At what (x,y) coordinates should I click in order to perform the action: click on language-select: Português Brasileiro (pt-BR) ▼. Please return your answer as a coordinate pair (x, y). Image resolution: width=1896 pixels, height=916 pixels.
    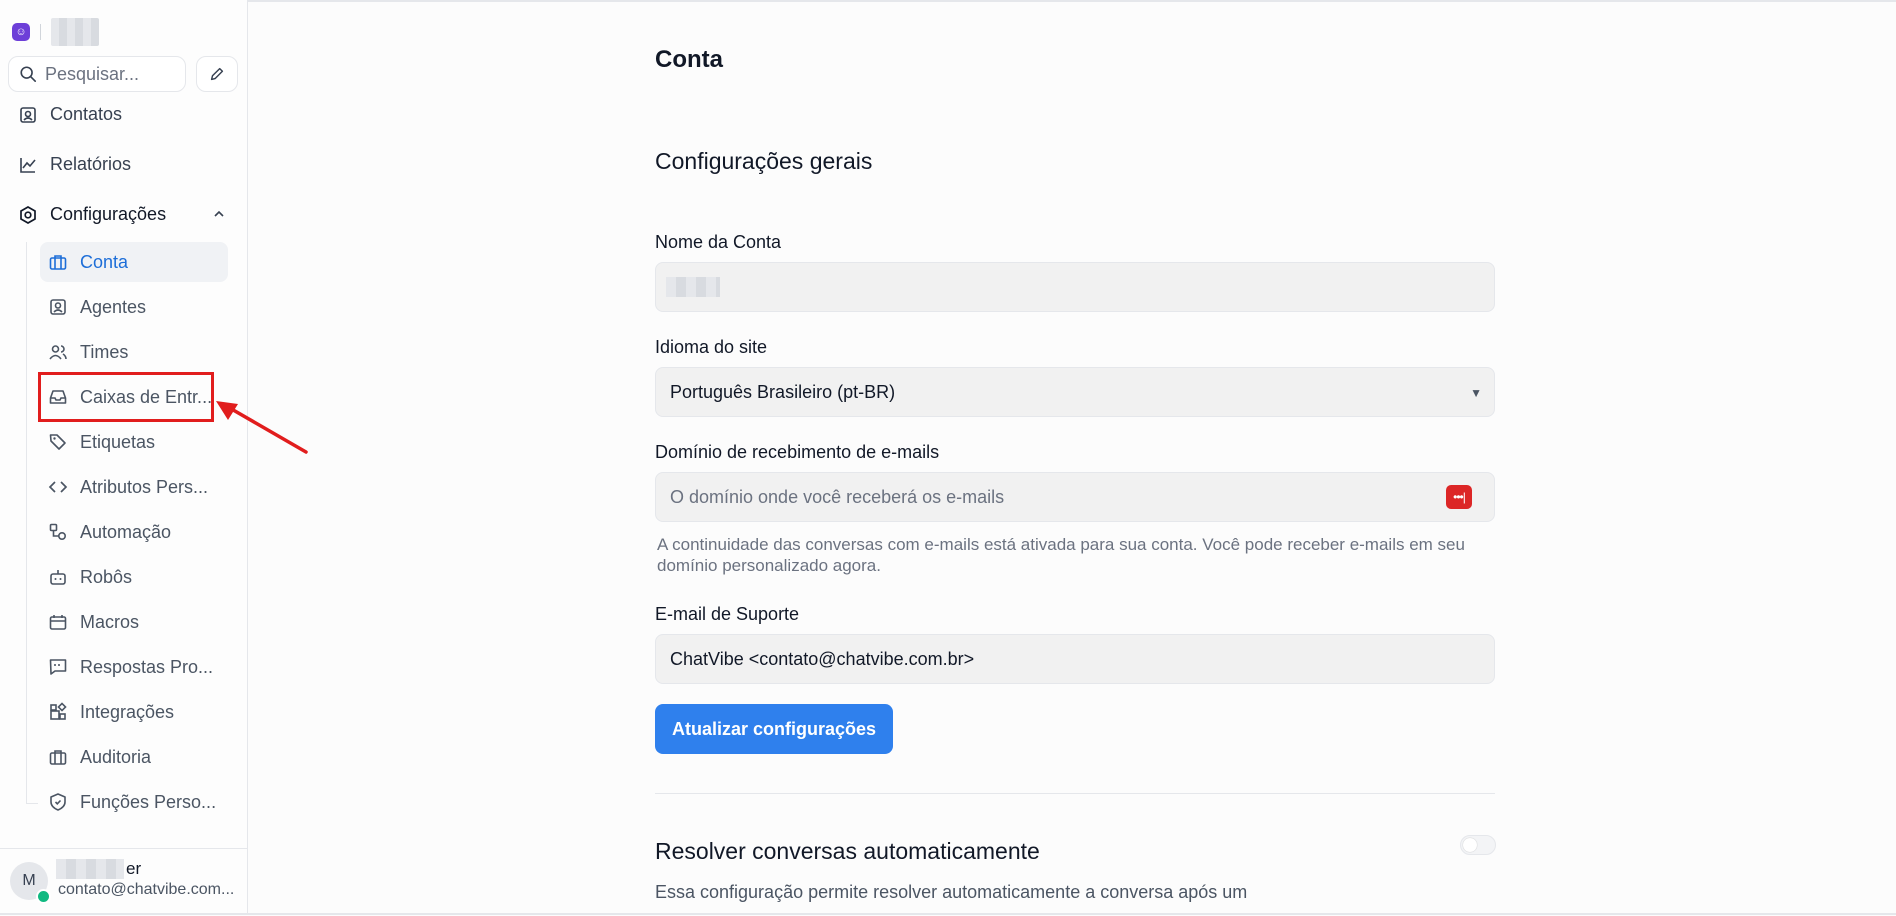
    Looking at the image, I should click on (1075, 392).